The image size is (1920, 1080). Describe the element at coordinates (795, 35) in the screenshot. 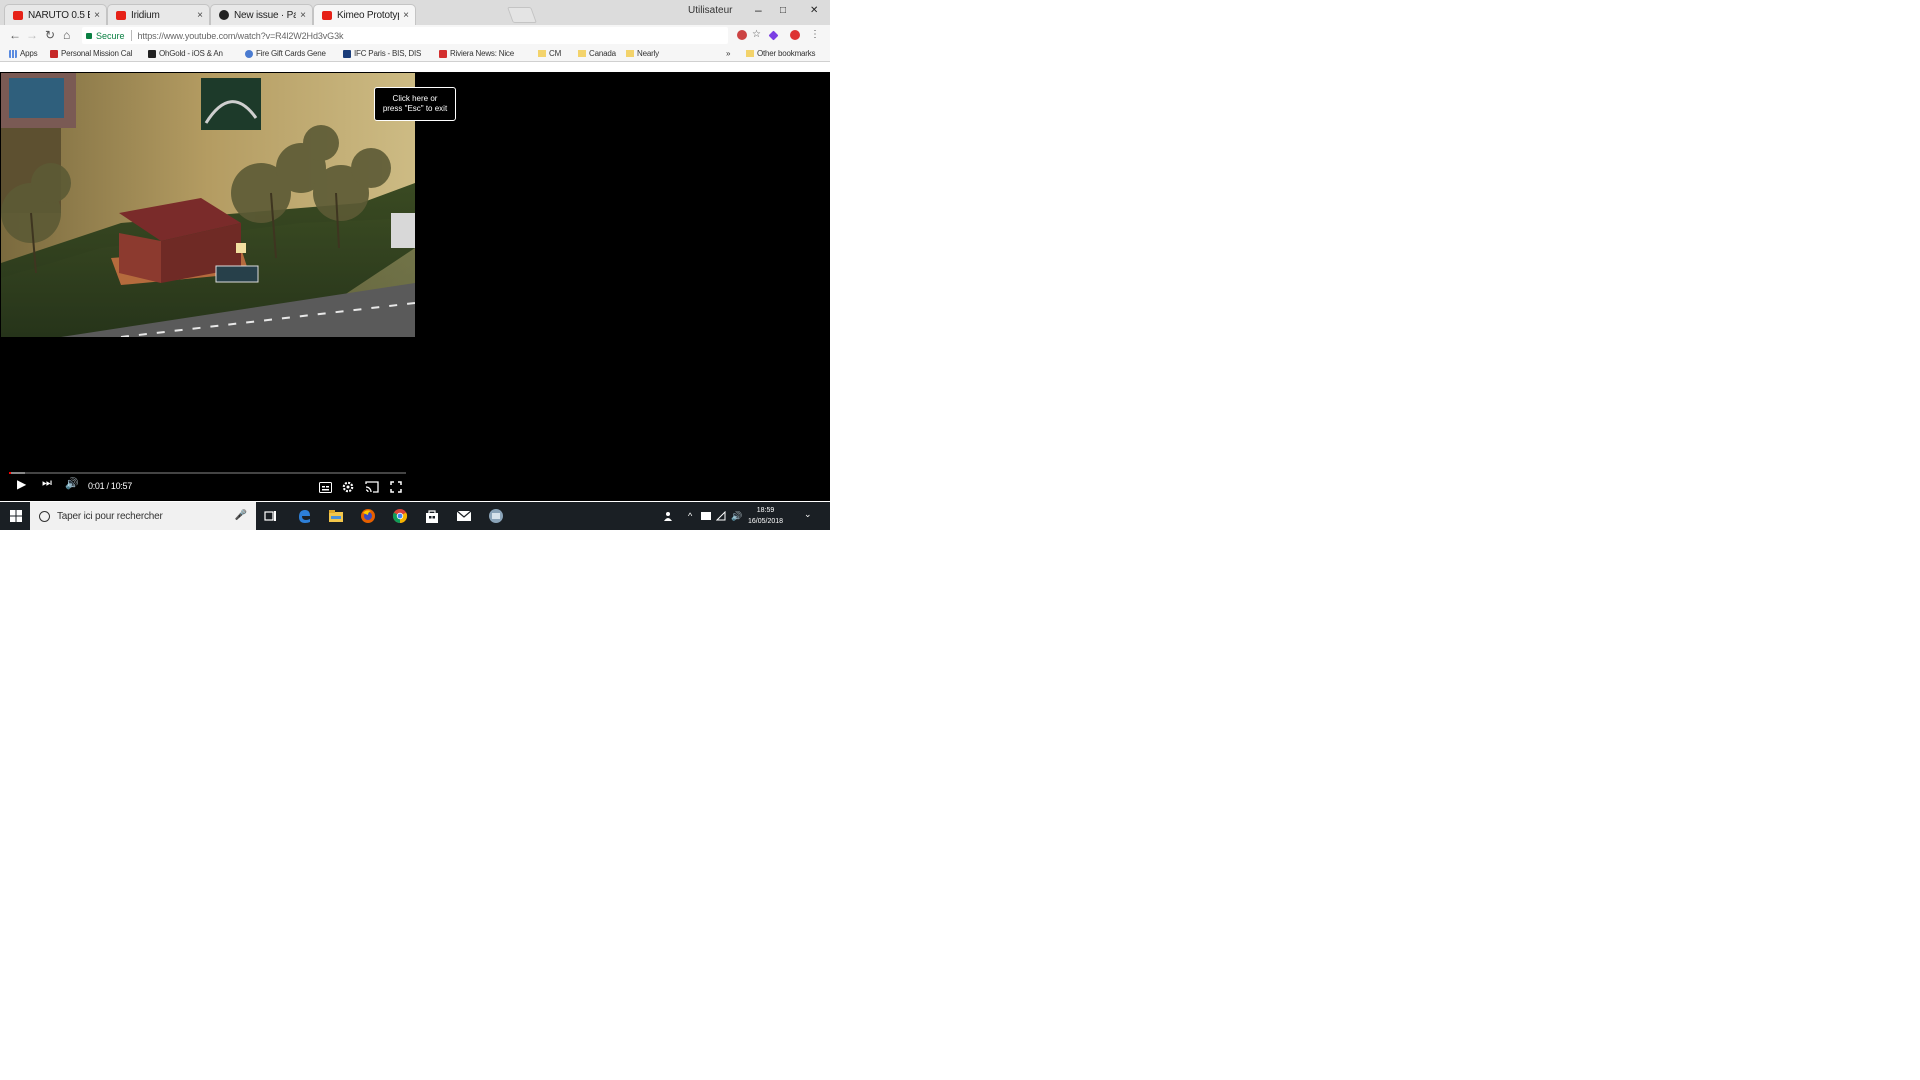

I see `extension-badge-icon` at that location.